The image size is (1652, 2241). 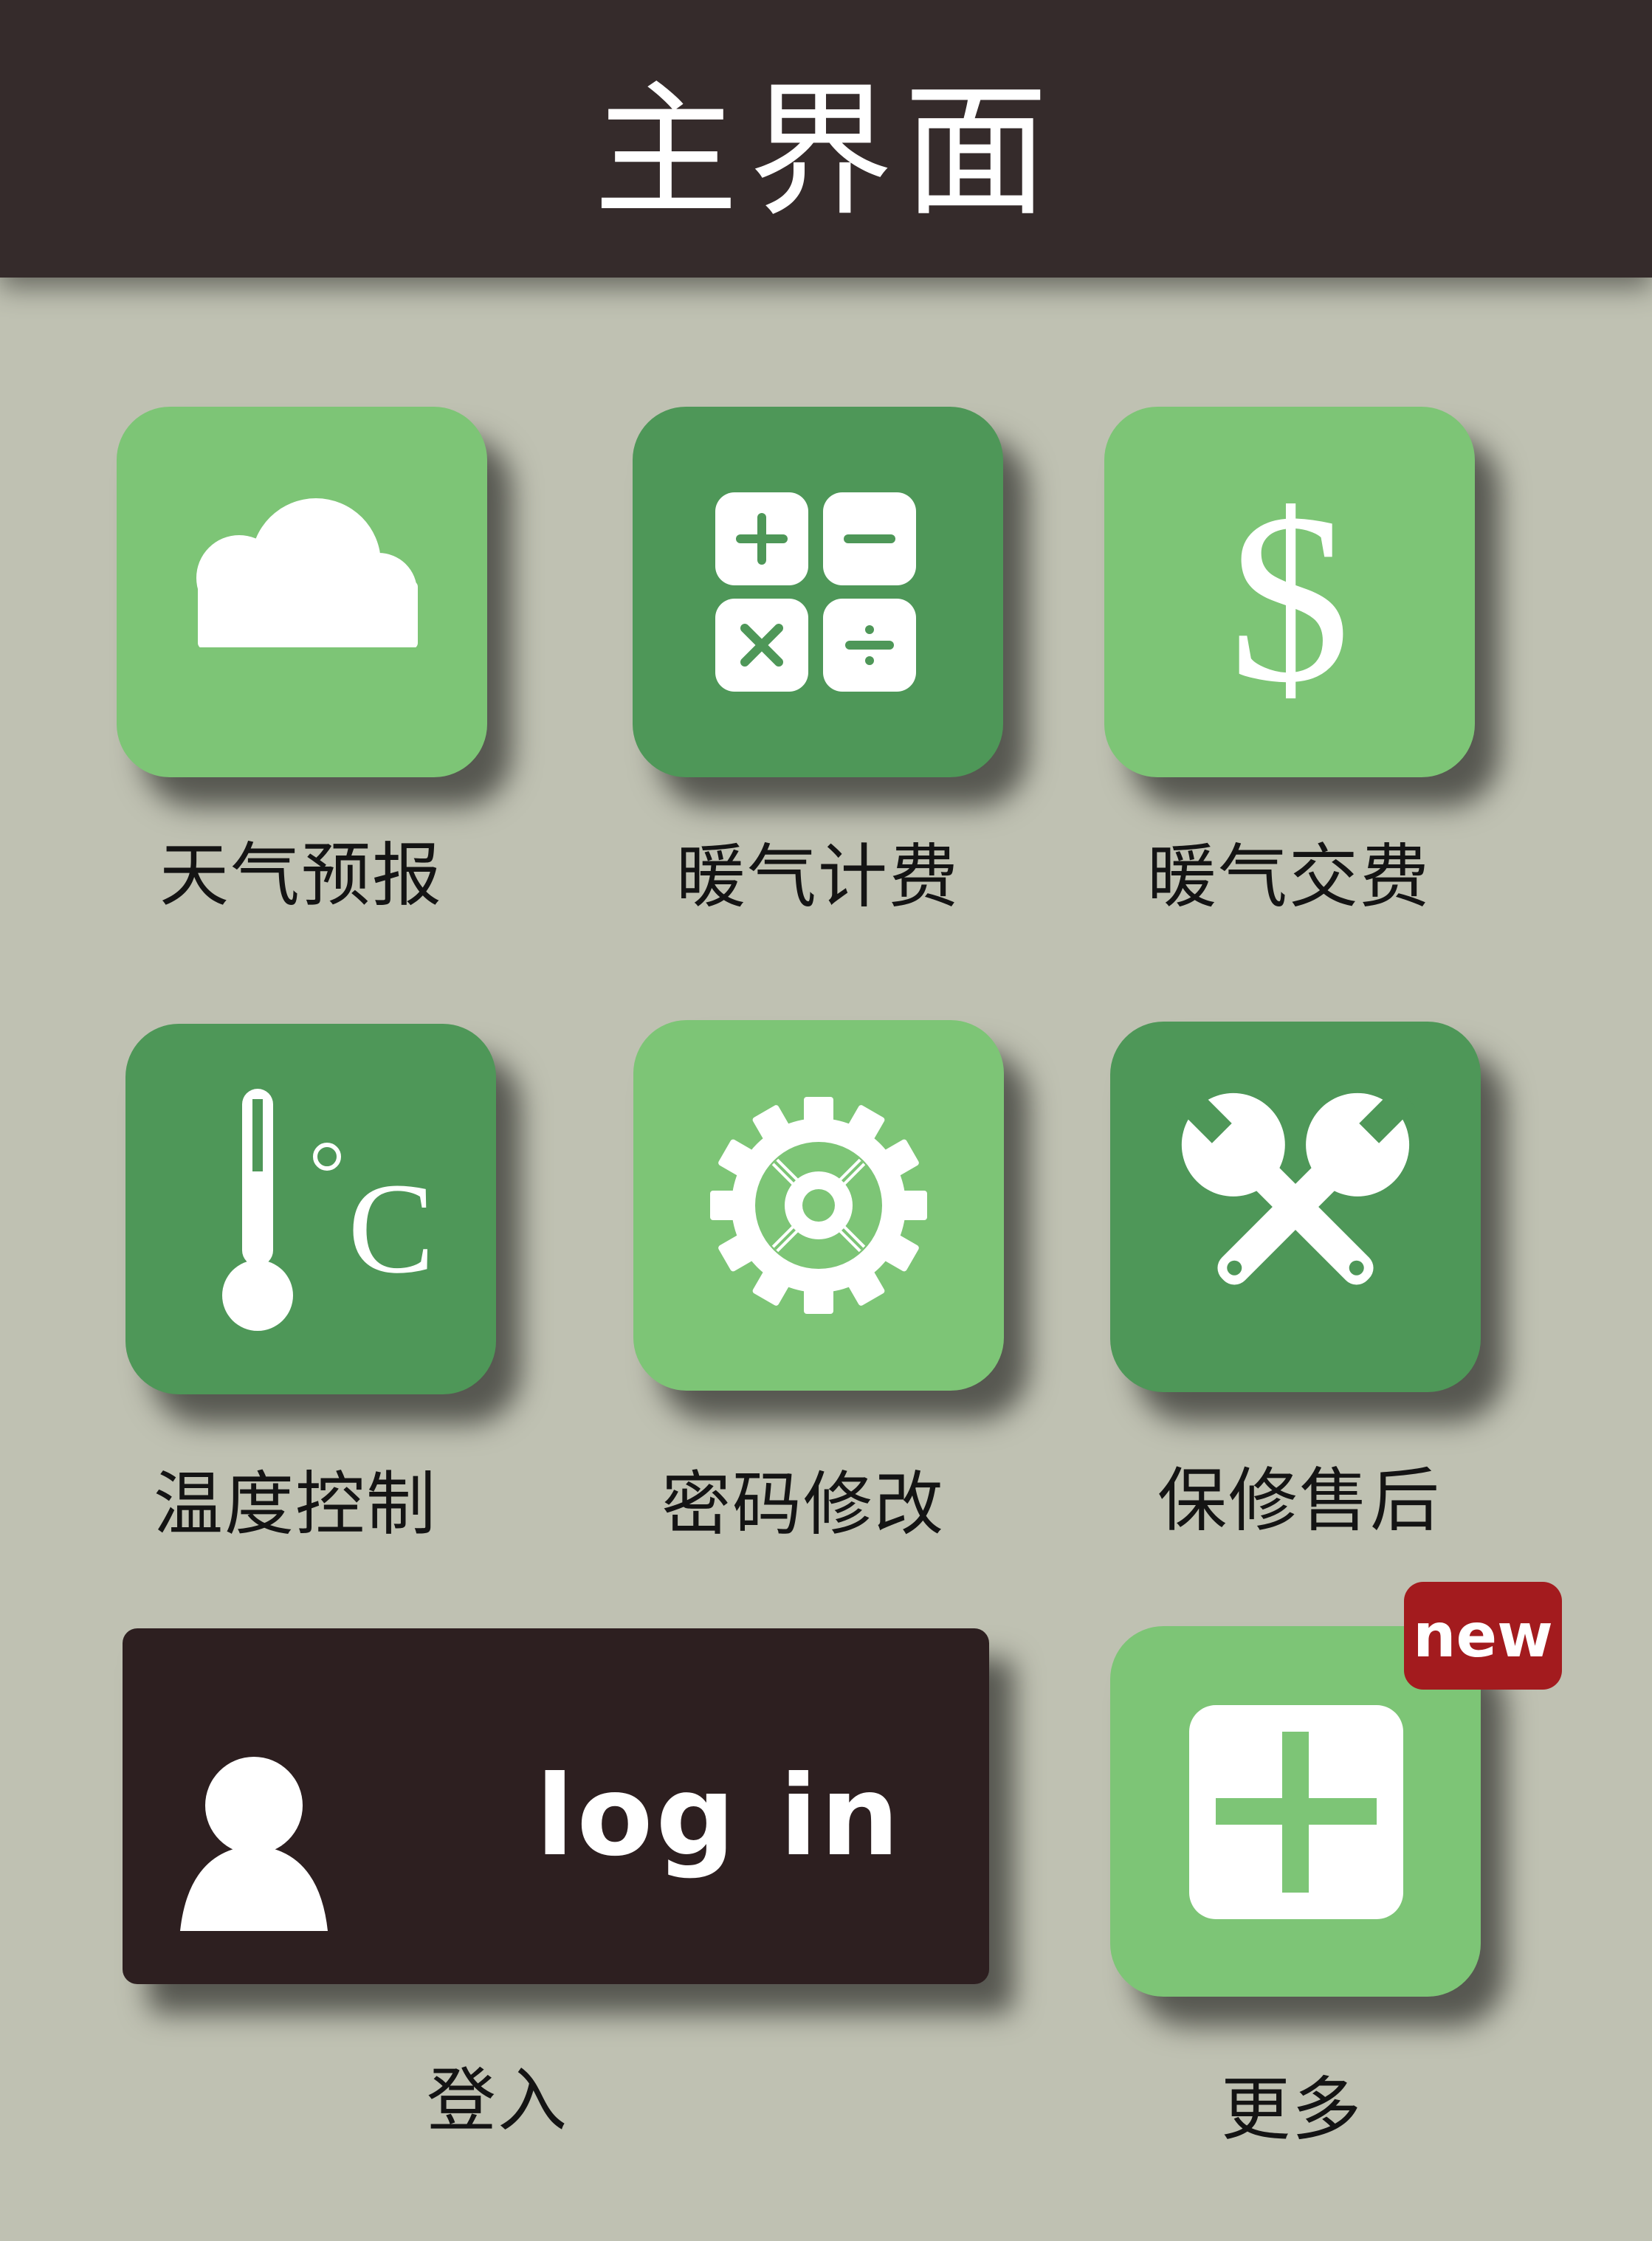 I want to click on repair-service-tile, so click(x=1295, y=1207).